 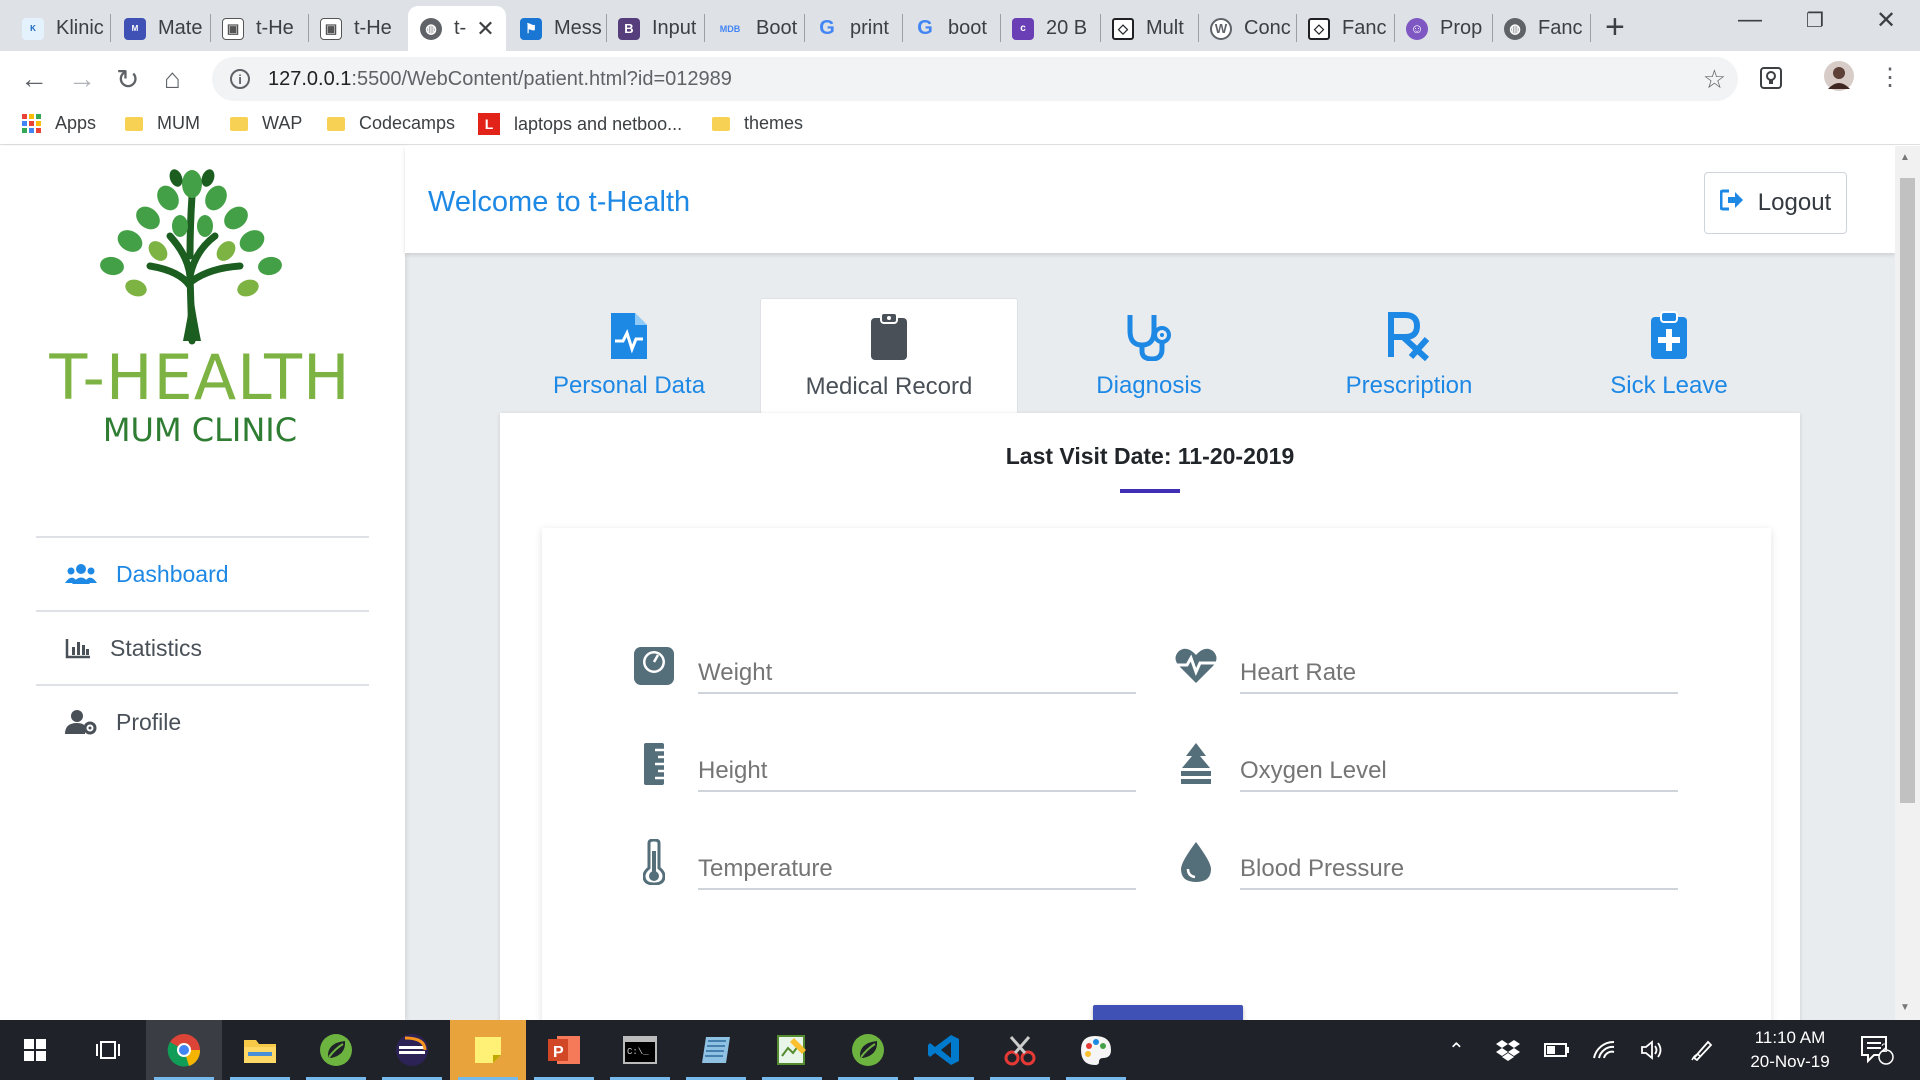 I want to click on browser-tab: ◇ Mult, so click(x=1148, y=28).